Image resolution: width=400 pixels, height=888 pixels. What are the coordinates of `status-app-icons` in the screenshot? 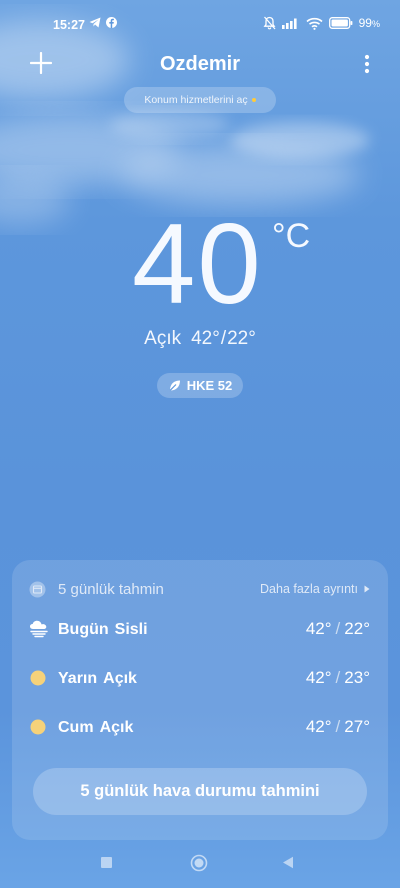 It's located at (103, 22).